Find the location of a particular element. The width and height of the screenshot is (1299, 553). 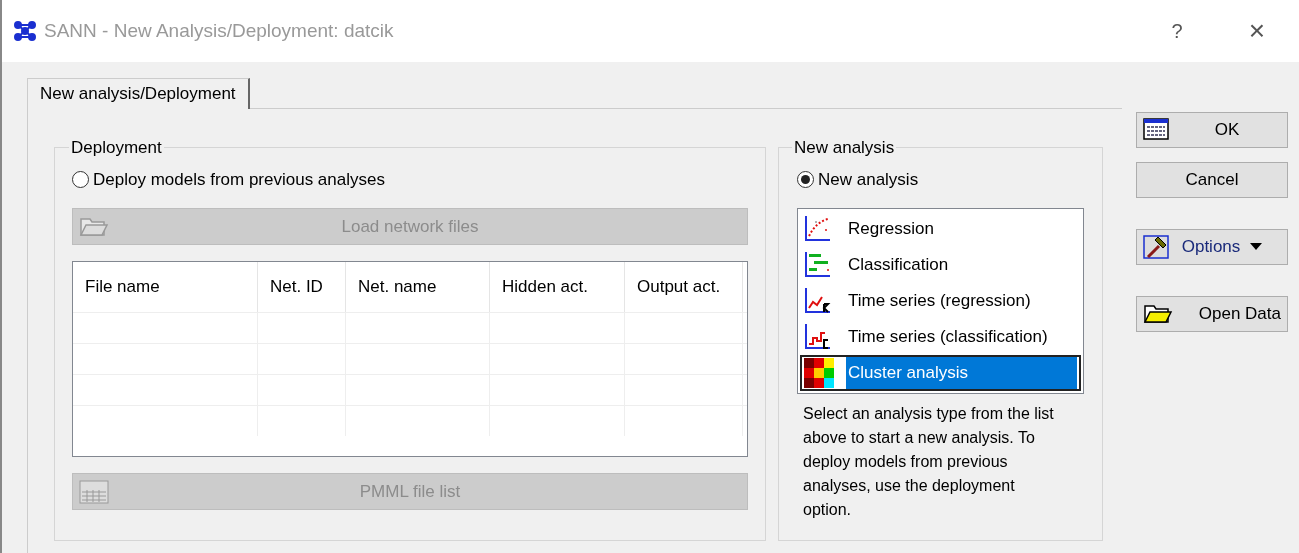

group-title: Deployment is located at coordinates (116, 148).